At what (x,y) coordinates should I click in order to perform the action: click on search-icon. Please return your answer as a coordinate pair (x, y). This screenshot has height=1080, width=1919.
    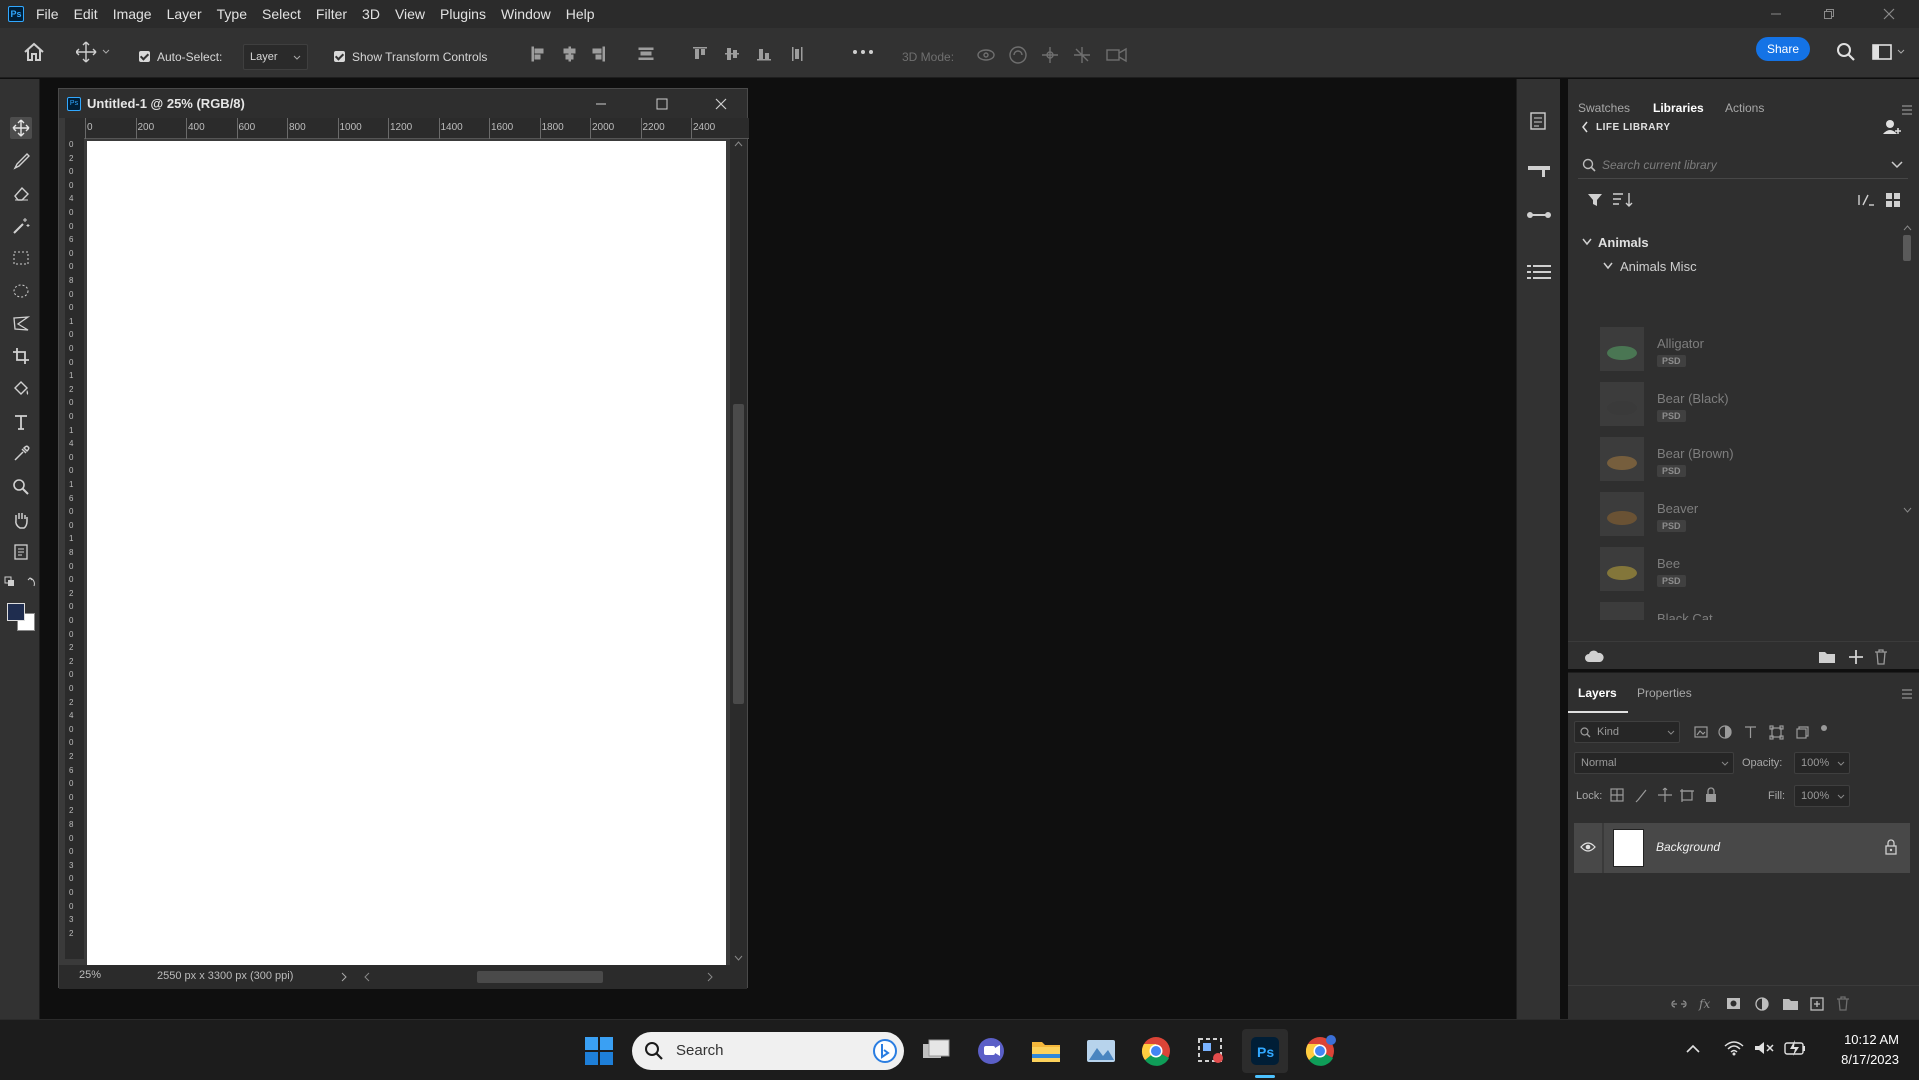
    Looking at the image, I should click on (1846, 52).